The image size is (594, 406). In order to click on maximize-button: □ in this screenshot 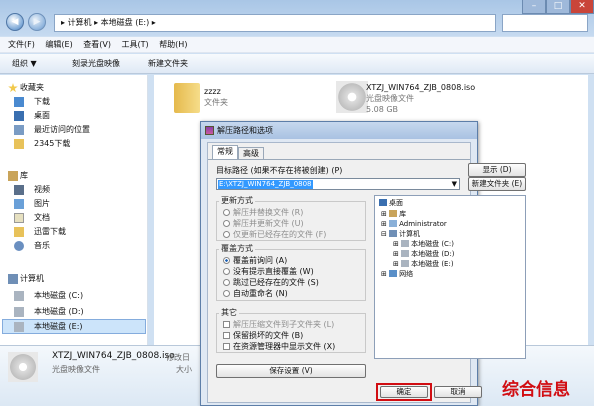, I will do `click(558, 7)`.